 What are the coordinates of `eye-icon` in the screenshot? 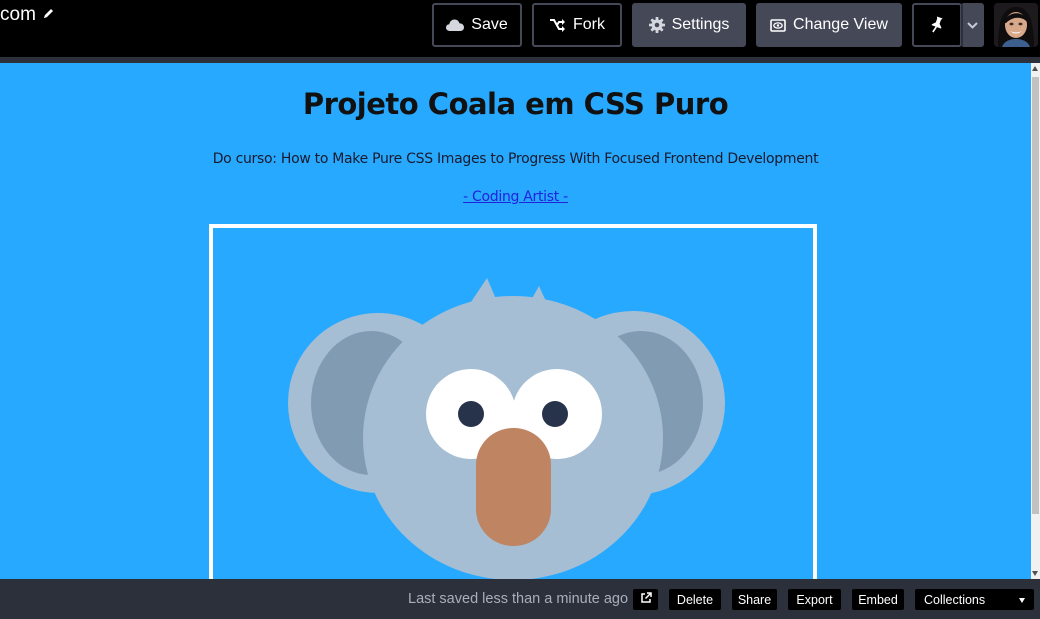 It's located at (778, 25).